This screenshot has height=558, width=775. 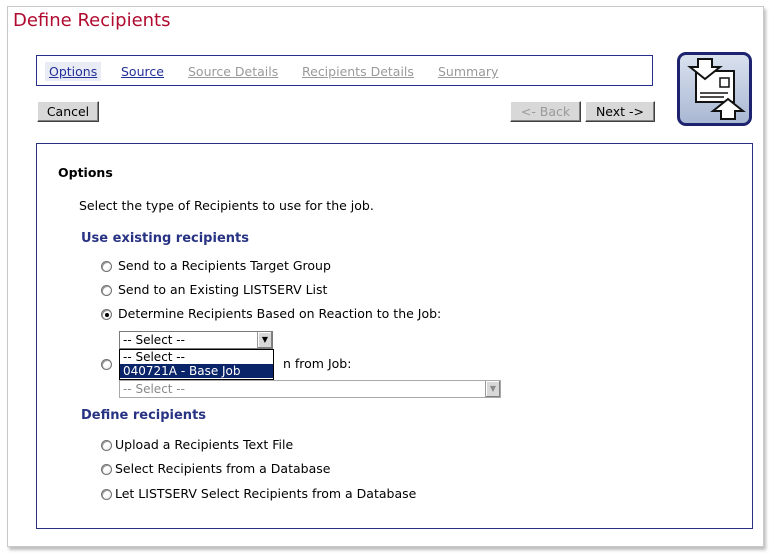 What do you see at coordinates (358, 71) in the screenshot?
I see `tab-recipients-details: Recipients Details` at bounding box center [358, 71].